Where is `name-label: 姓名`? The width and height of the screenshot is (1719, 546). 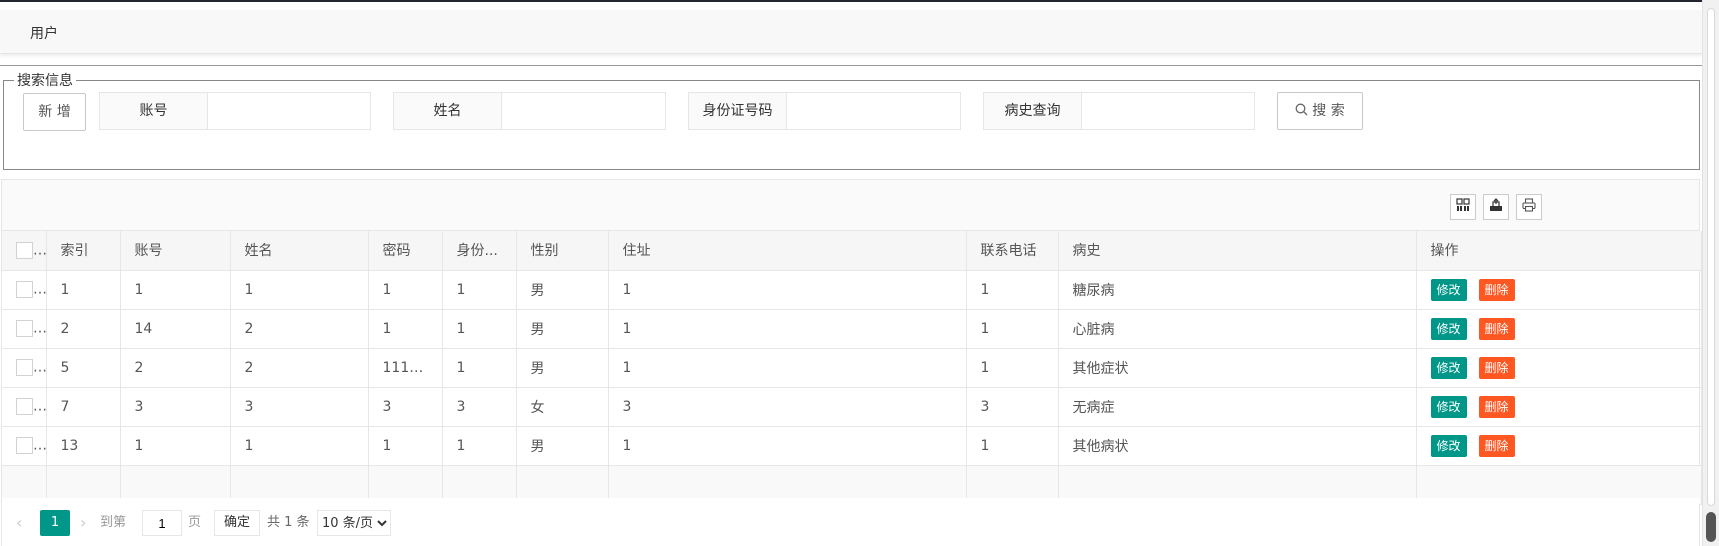 name-label: 姓名 is located at coordinates (448, 111).